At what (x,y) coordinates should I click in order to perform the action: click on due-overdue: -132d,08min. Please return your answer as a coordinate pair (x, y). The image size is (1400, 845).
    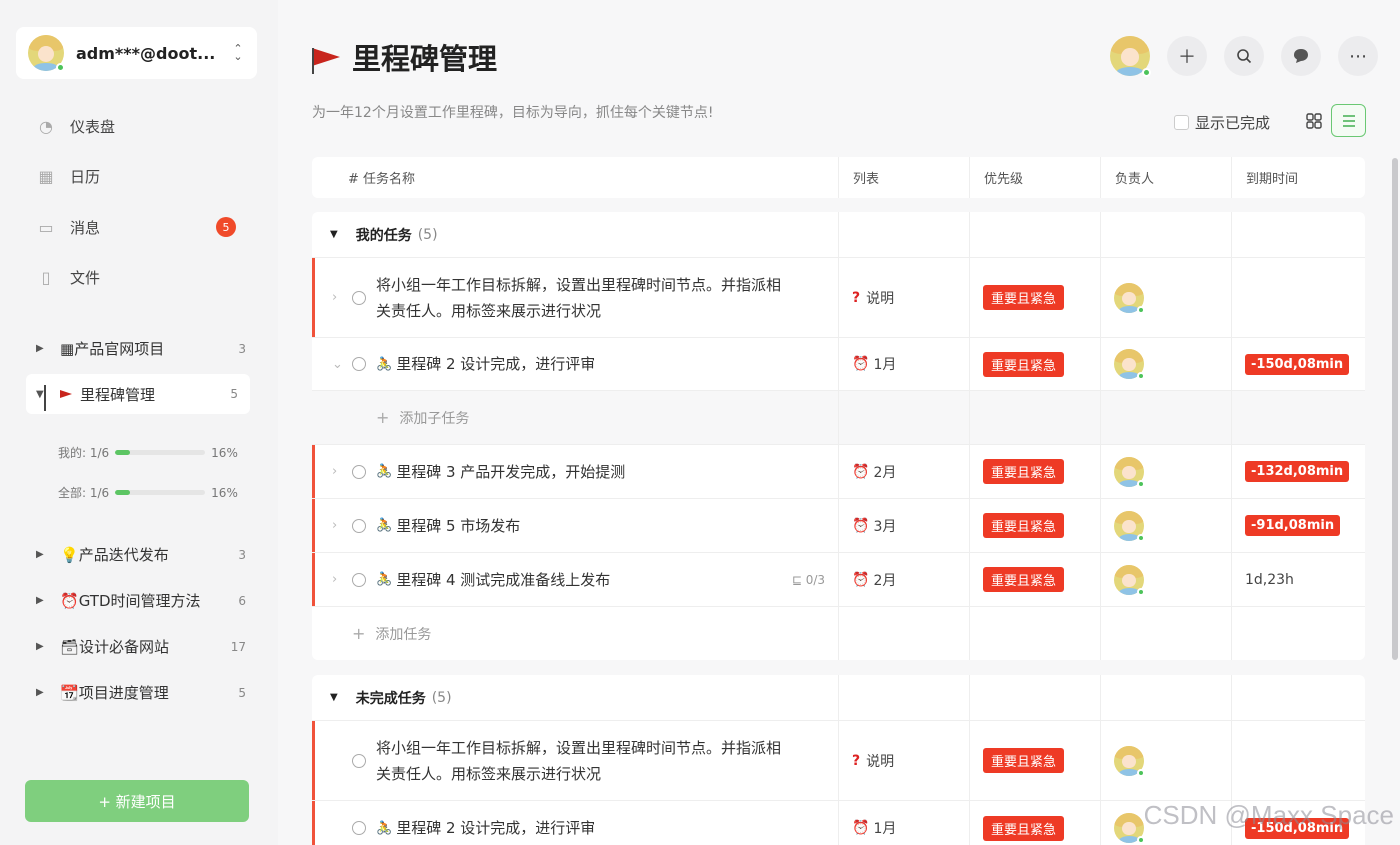
    Looking at the image, I should click on (1297, 471).